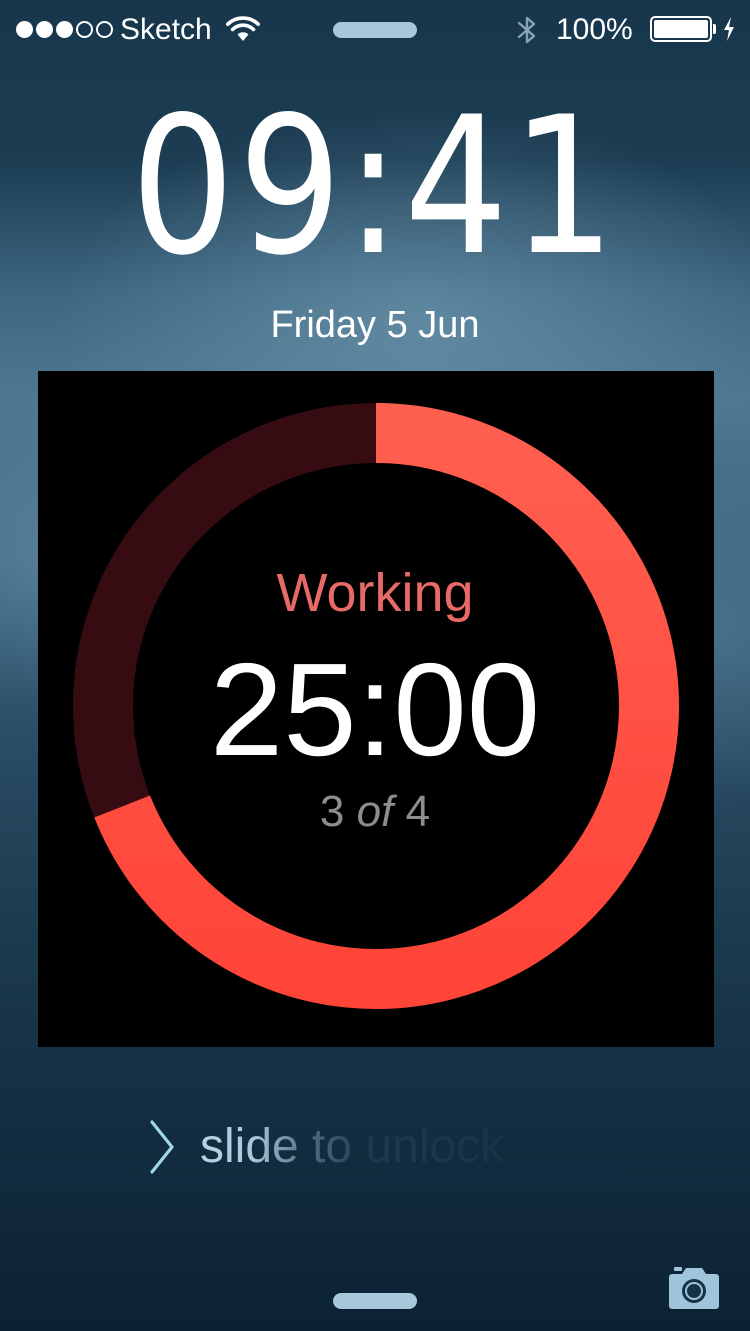 This screenshot has width=750, height=1331. What do you see at coordinates (714, 29) in the screenshot?
I see `battery-nub` at bounding box center [714, 29].